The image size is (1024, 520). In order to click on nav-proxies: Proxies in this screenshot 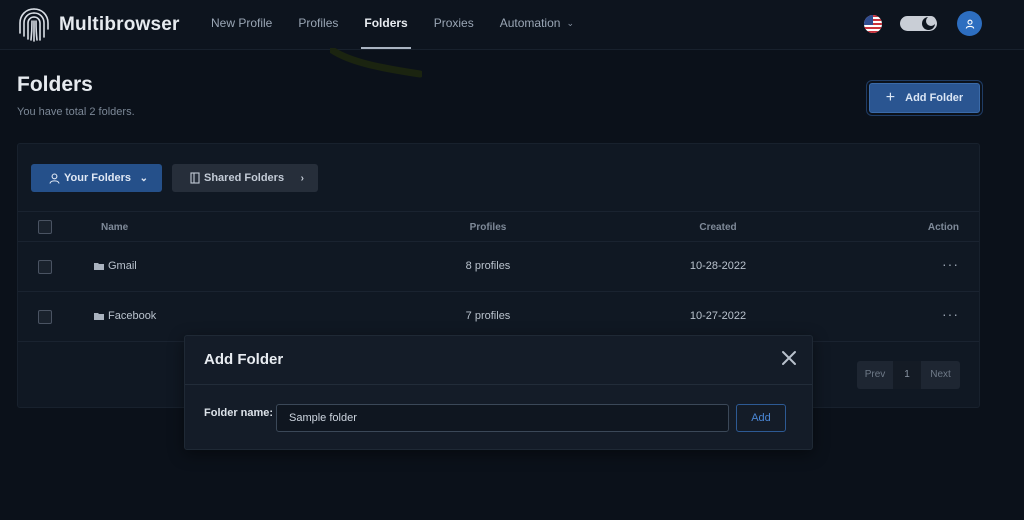, I will do `click(454, 25)`.